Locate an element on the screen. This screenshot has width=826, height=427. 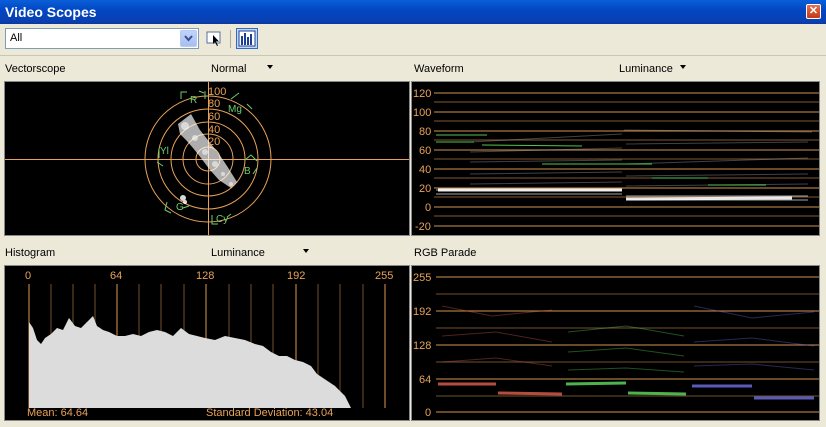
cursor-select-icon is located at coordinates (213, 38).